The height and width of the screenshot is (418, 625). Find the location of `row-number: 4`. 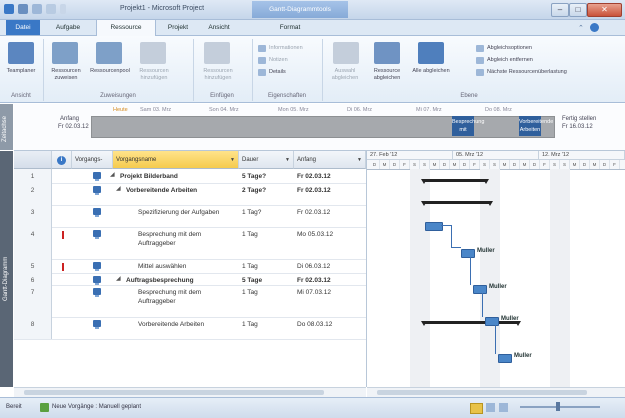

row-number: 4 is located at coordinates (33, 243).